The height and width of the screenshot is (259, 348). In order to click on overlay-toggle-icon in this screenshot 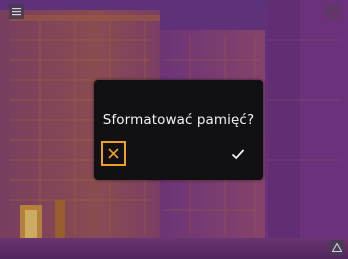, I will do `click(332, 11)`.